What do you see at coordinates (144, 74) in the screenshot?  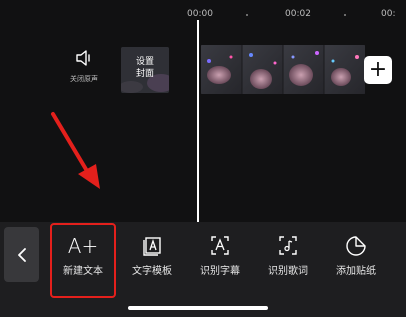 I see `cover-label-line2: 封面` at bounding box center [144, 74].